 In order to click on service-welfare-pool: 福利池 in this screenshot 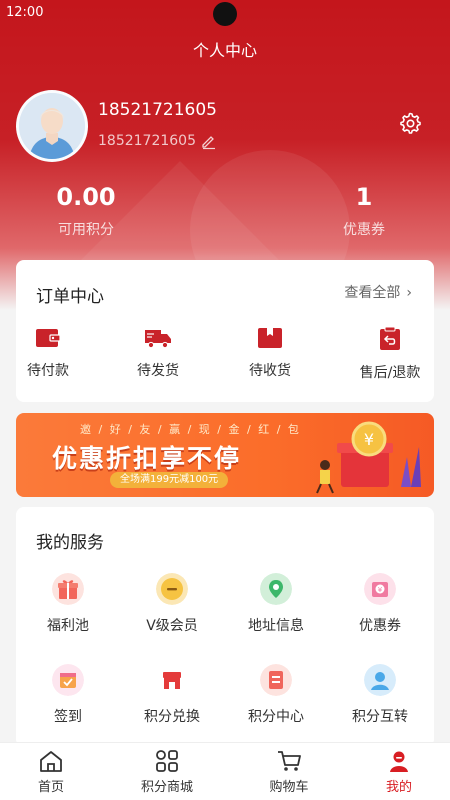, I will do `click(68, 604)`.